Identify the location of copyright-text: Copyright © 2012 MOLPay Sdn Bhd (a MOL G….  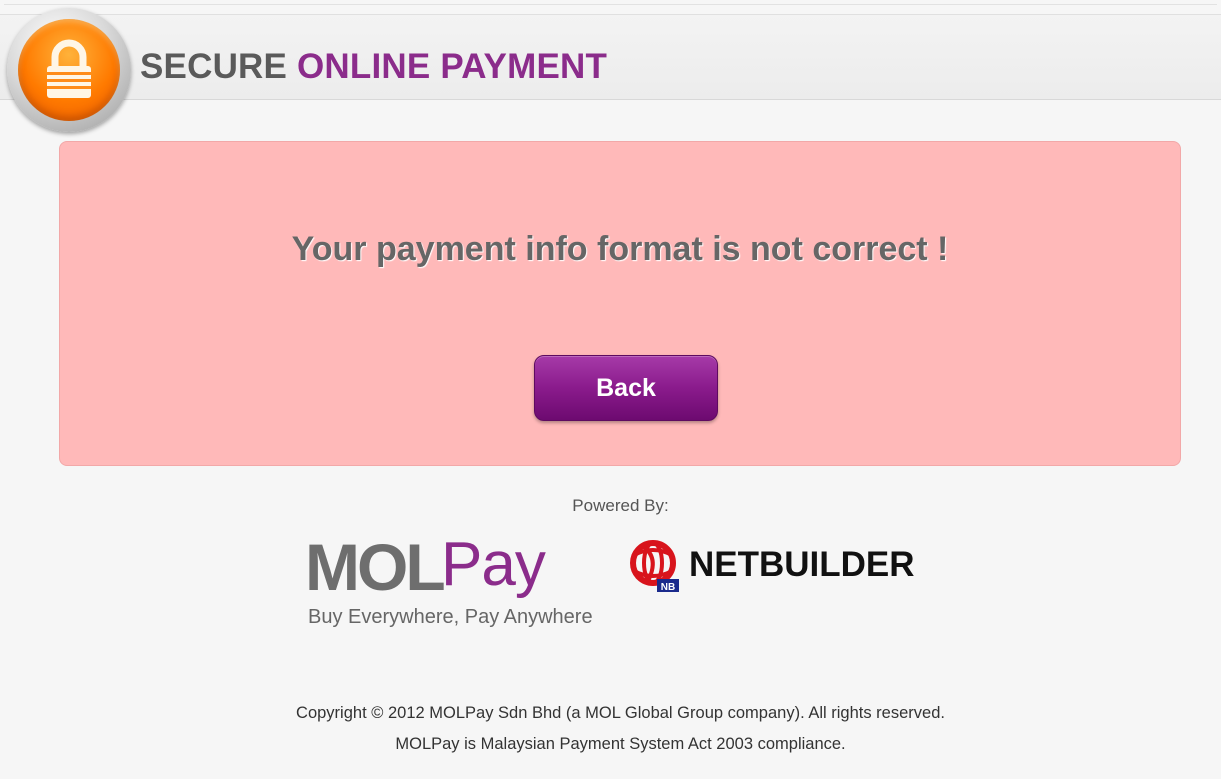
(620, 713).